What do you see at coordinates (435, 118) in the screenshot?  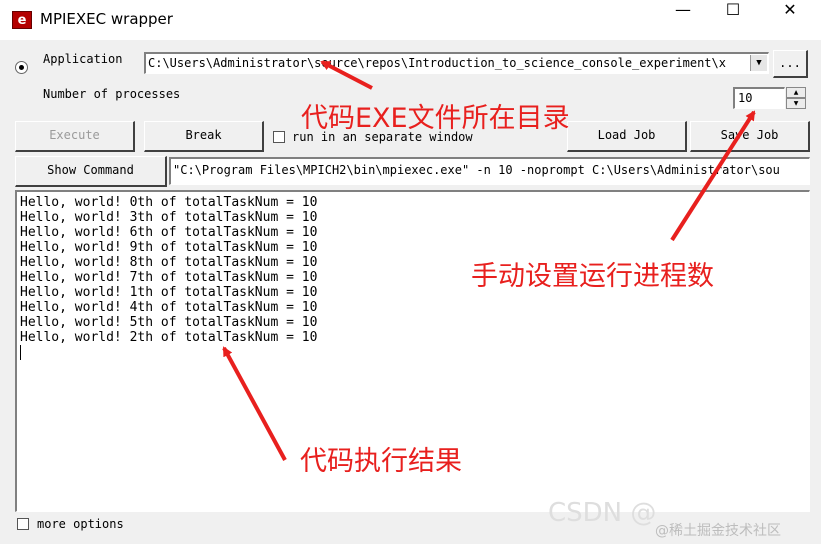 I see `annotation-exe-directory: 代码EXE文件所在目录` at bounding box center [435, 118].